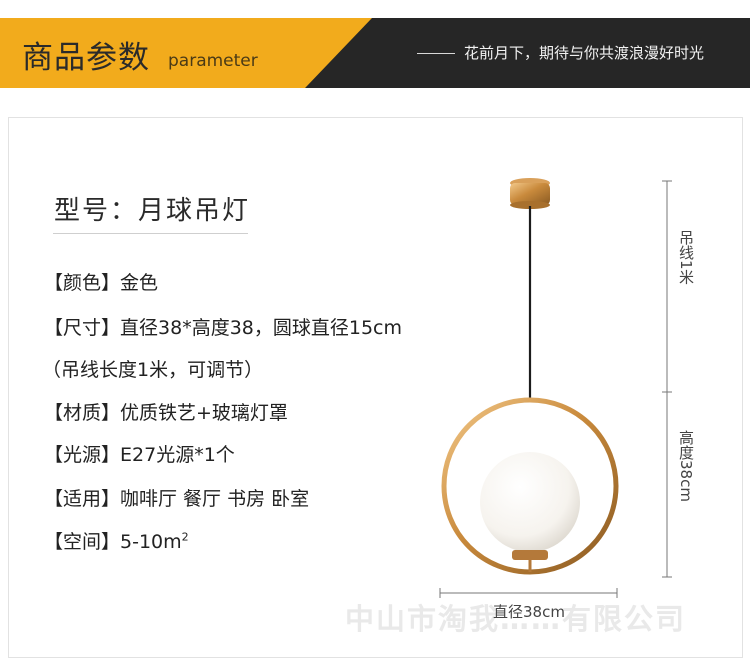 Image resolution: width=750 pixels, height=660 pixels. Describe the element at coordinates (530, 193) in the screenshot. I see `ceiling-canopy` at that location.